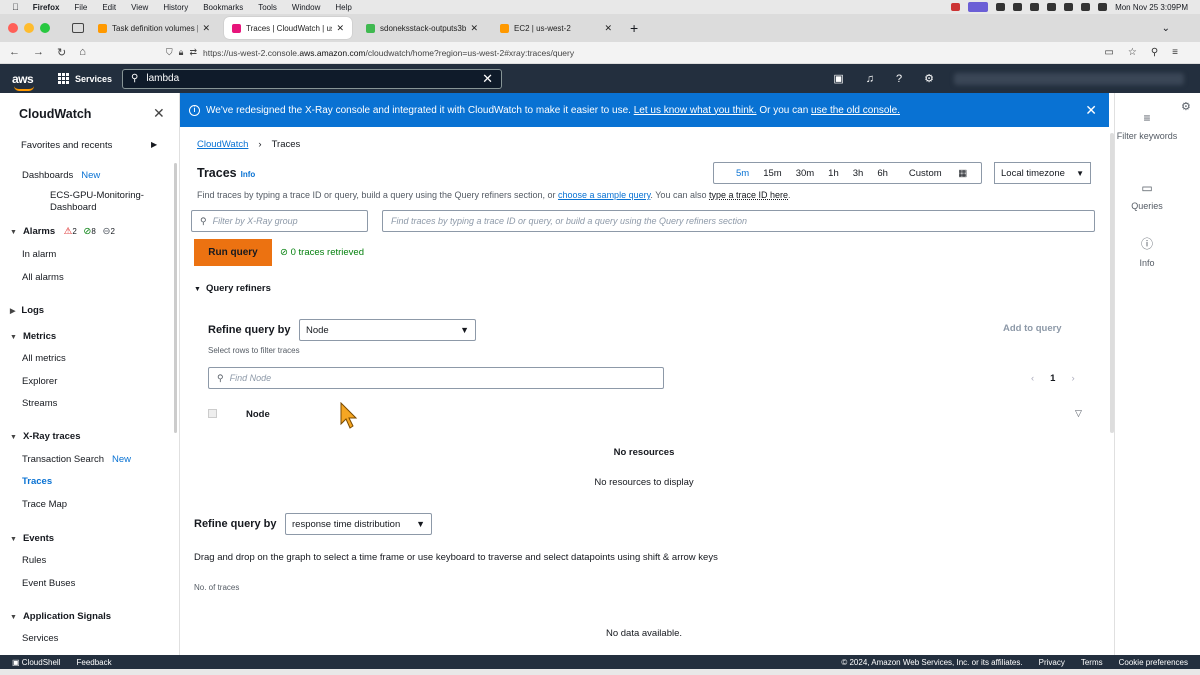 The height and width of the screenshot is (675, 1200). I want to click on sidebar-item-explorer: Explorer, so click(39, 381).